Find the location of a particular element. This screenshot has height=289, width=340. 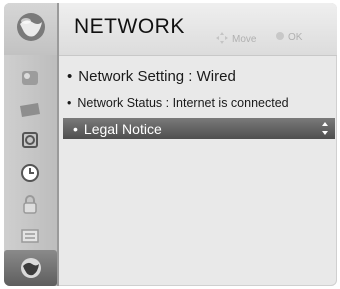

network-icon is located at coordinates (31, 268).